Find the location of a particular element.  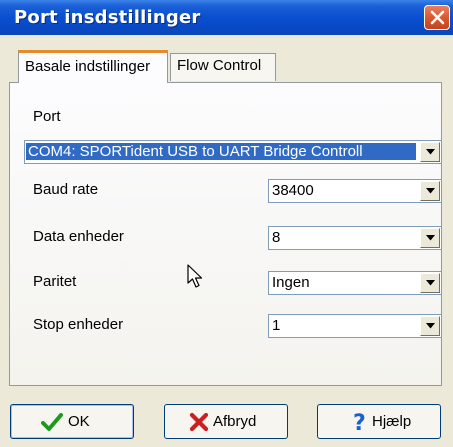

window-title: Port insdstillinger is located at coordinates (107, 17).